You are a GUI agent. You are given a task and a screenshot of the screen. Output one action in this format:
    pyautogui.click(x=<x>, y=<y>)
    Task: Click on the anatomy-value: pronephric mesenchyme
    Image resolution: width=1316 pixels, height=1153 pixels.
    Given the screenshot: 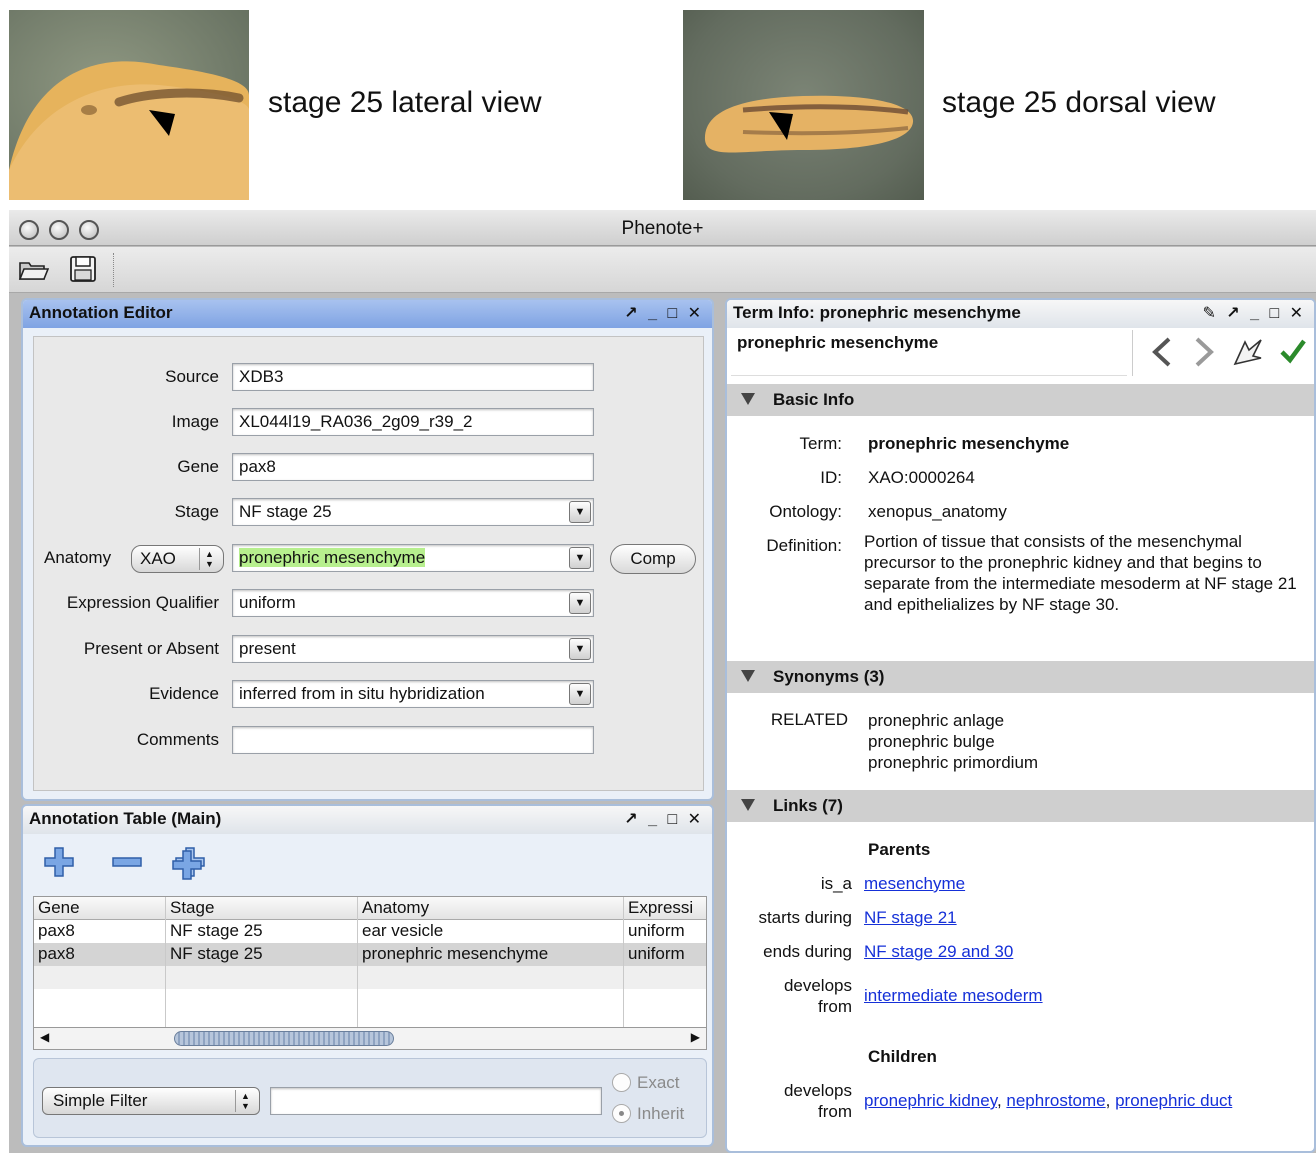 What is the action you would take?
    pyautogui.click(x=332, y=557)
    